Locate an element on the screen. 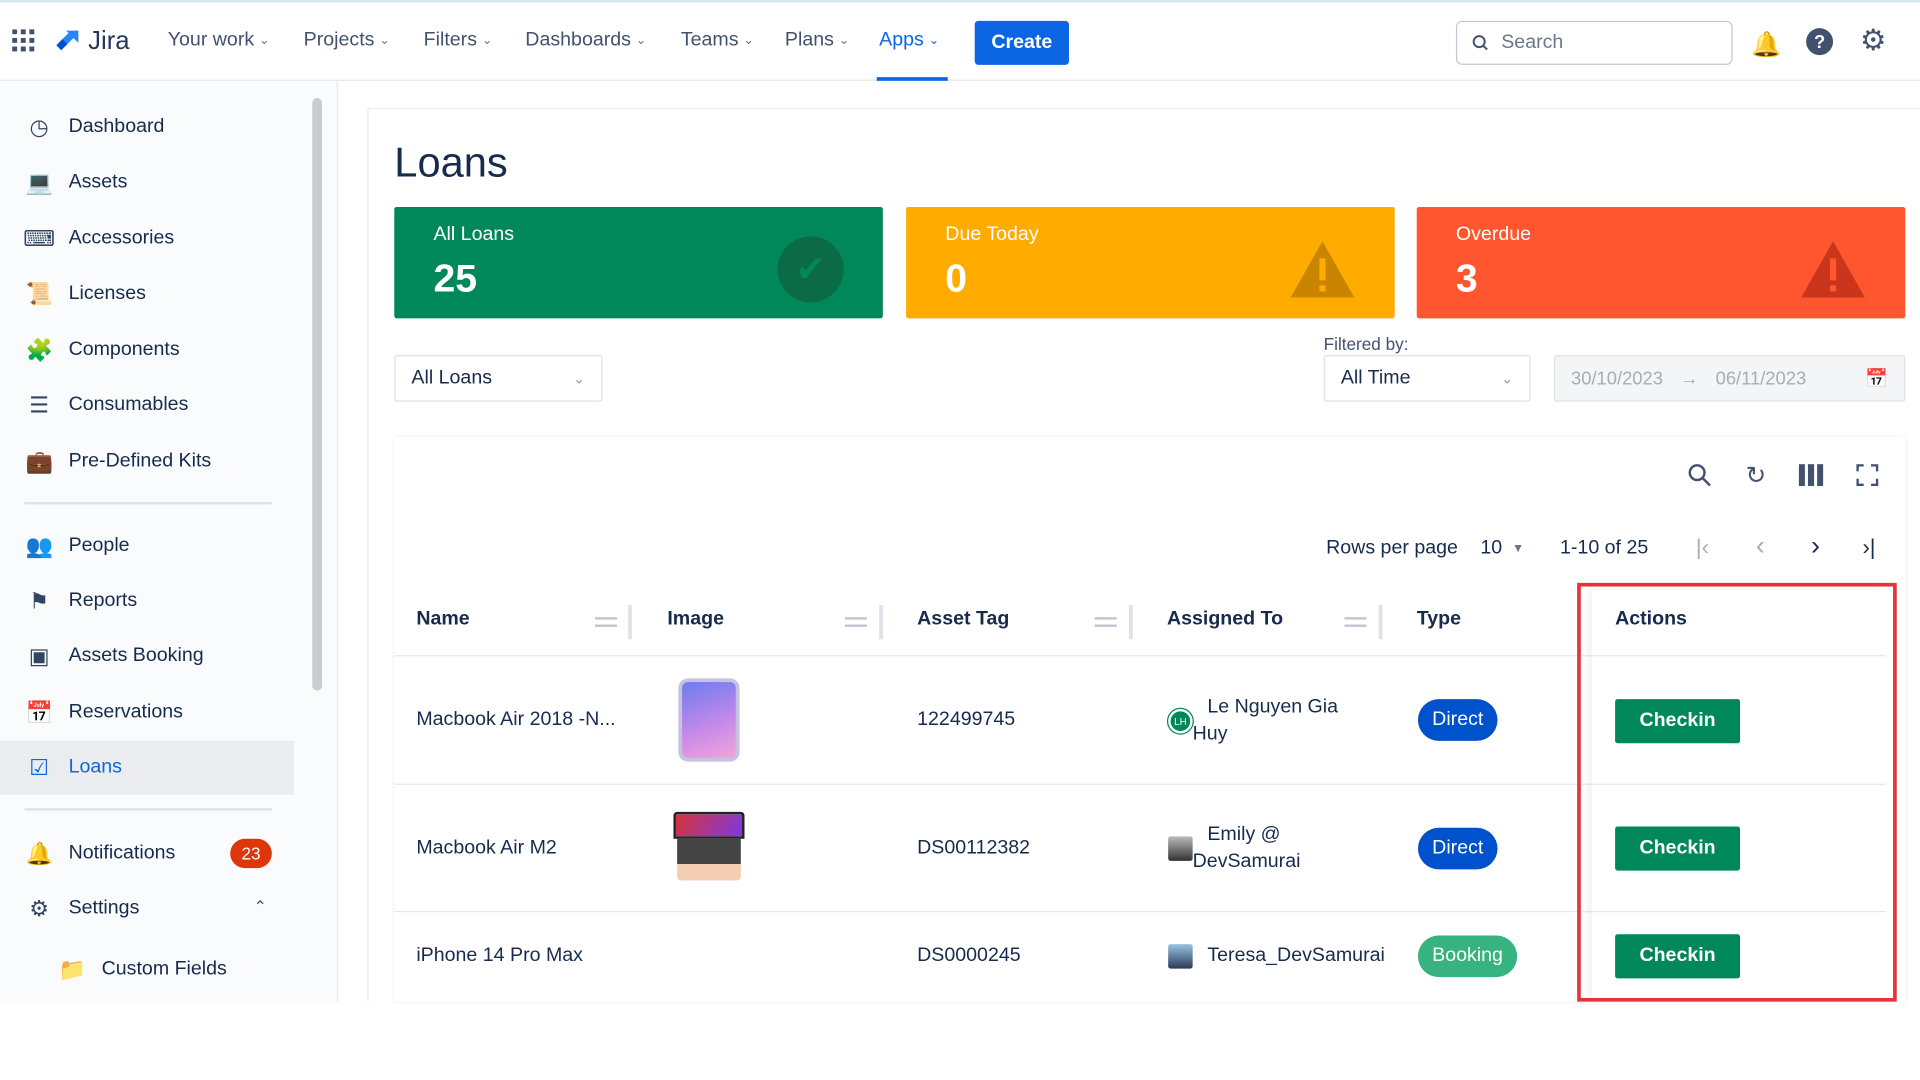  nav-projects: Projects ⌄ is located at coordinates (347, 40).